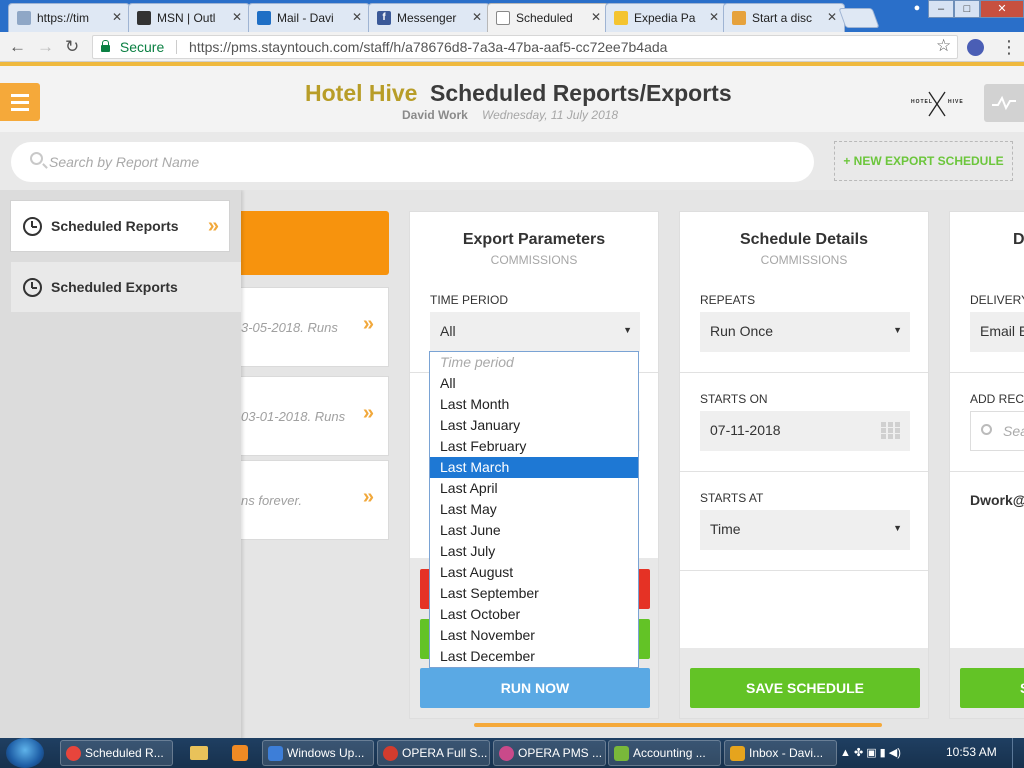 The height and width of the screenshot is (768, 1024). I want to click on close-window-button: ✕, so click(1002, 9).